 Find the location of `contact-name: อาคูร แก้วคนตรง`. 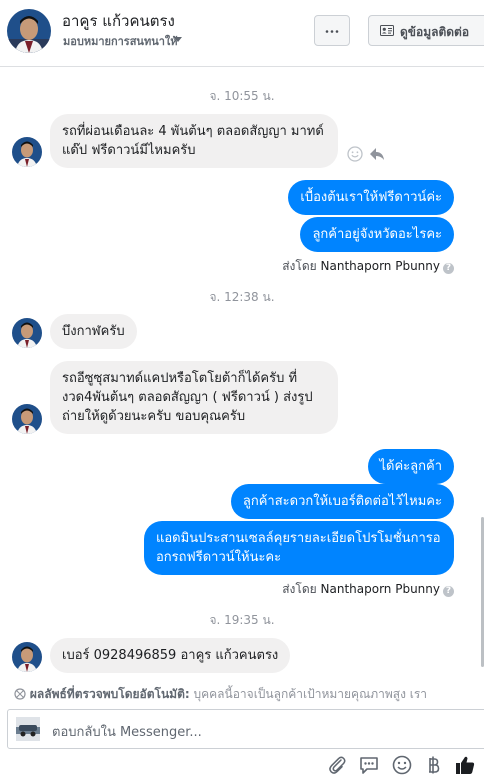

contact-name: อาคูร แก้วคนตรง is located at coordinates (118, 21).